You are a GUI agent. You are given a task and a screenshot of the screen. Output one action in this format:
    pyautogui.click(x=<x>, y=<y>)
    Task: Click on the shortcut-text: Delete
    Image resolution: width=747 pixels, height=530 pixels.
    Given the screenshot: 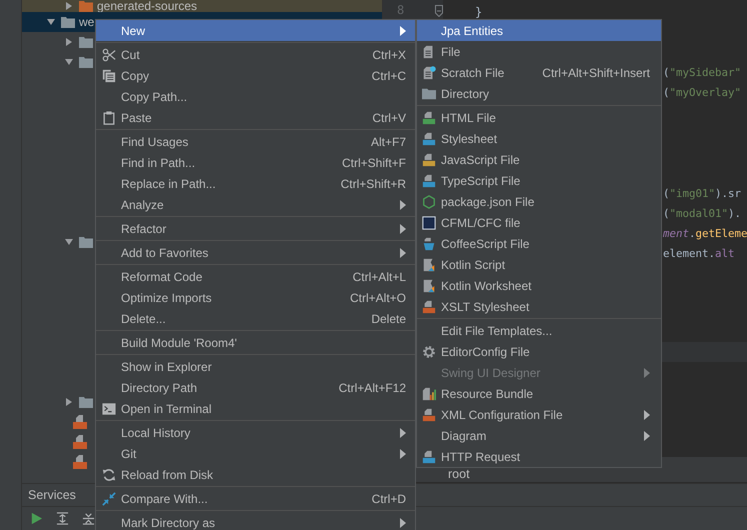 What is the action you would take?
    pyautogui.click(x=388, y=319)
    